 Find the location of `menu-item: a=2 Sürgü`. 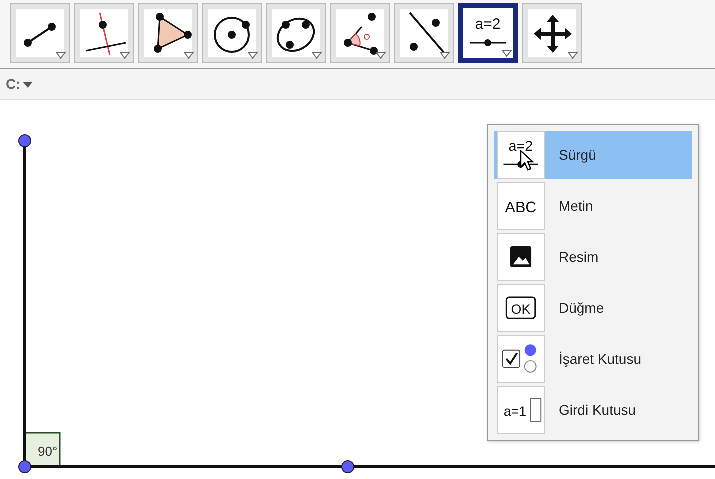

menu-item: a=2 Sürgü is located at coordinates (593, 155).